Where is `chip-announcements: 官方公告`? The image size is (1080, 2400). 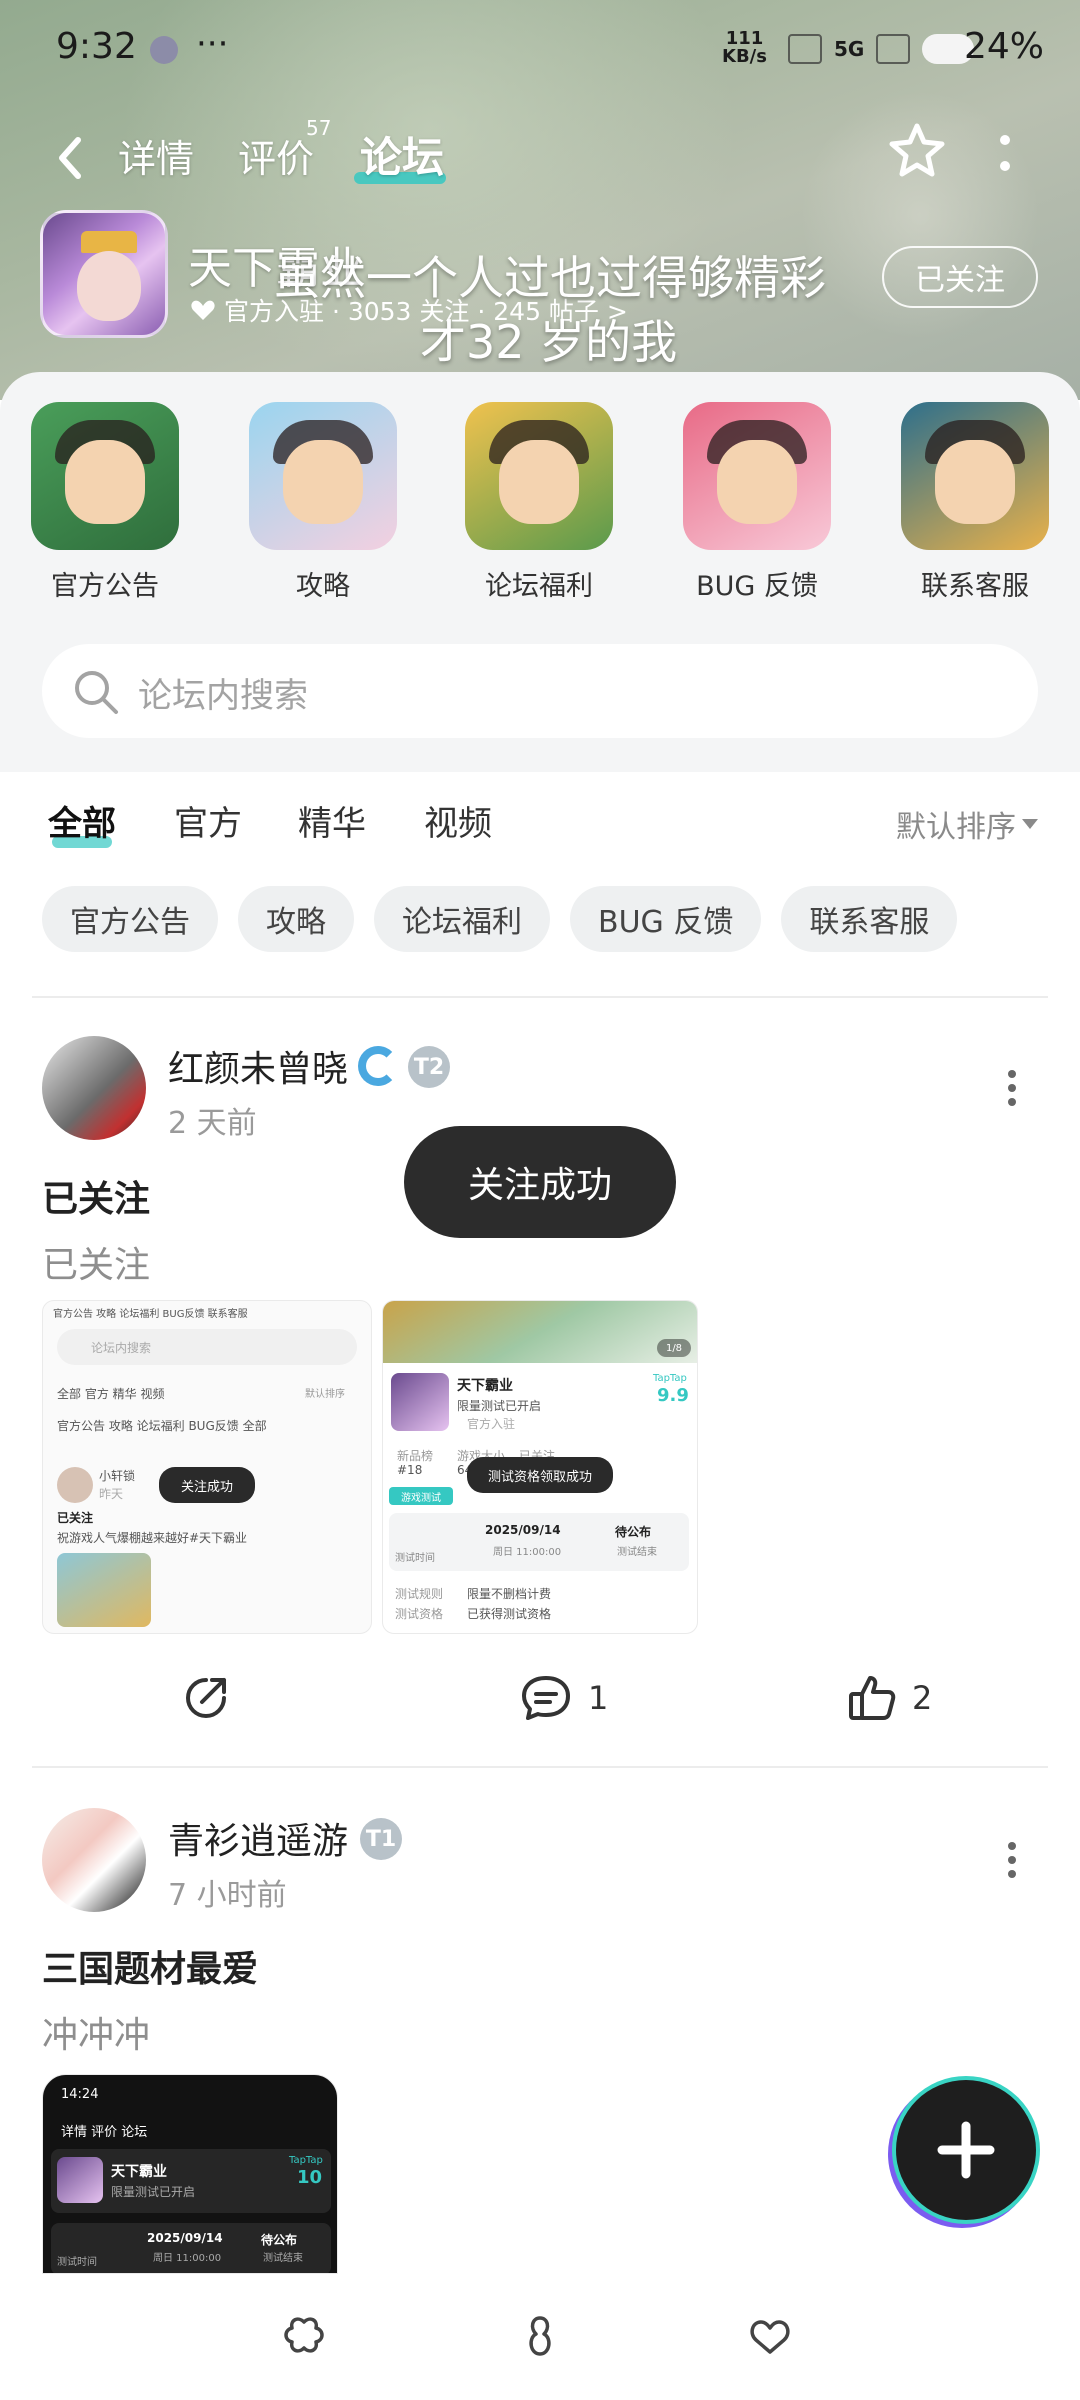
chip-announcements: 官方公告 is located at coordinates (130, 919).